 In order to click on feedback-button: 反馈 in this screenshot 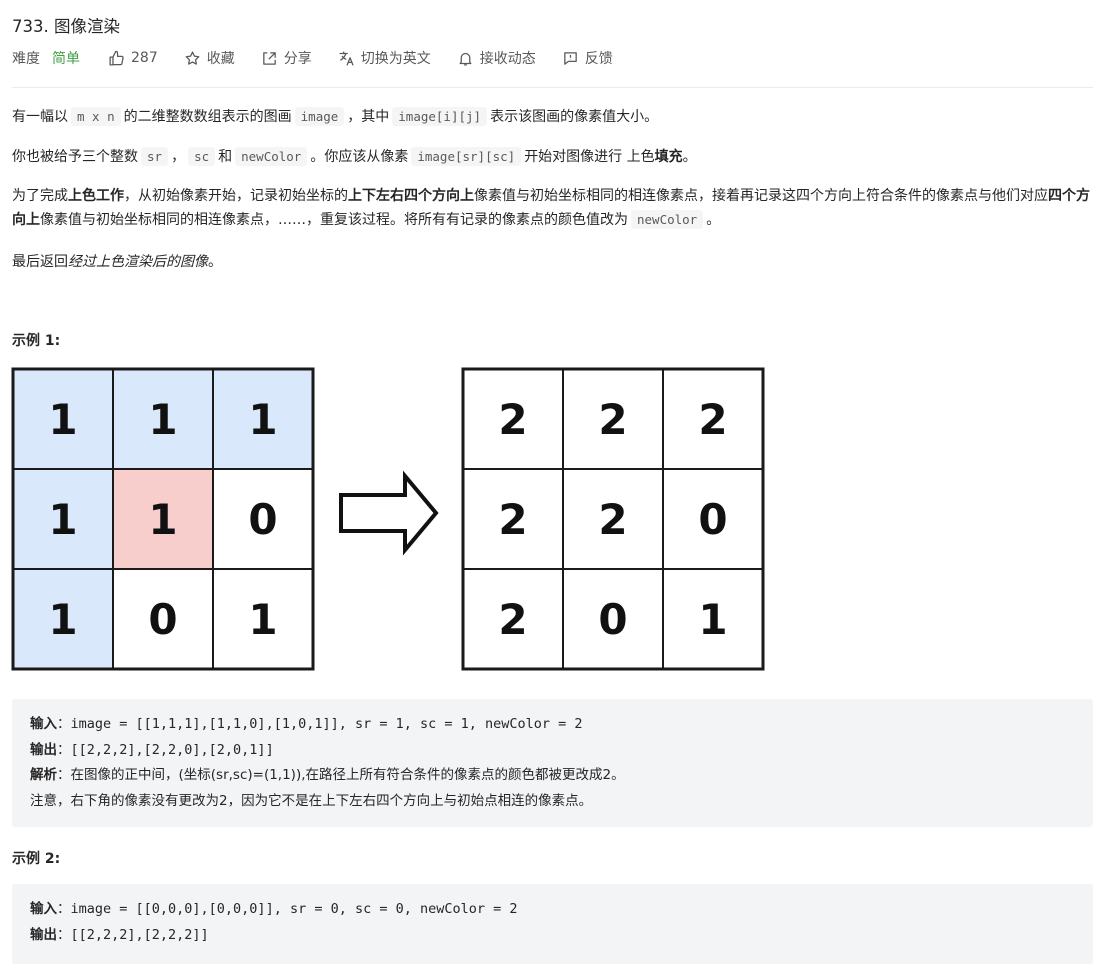, I will do `click(587, 58)`.